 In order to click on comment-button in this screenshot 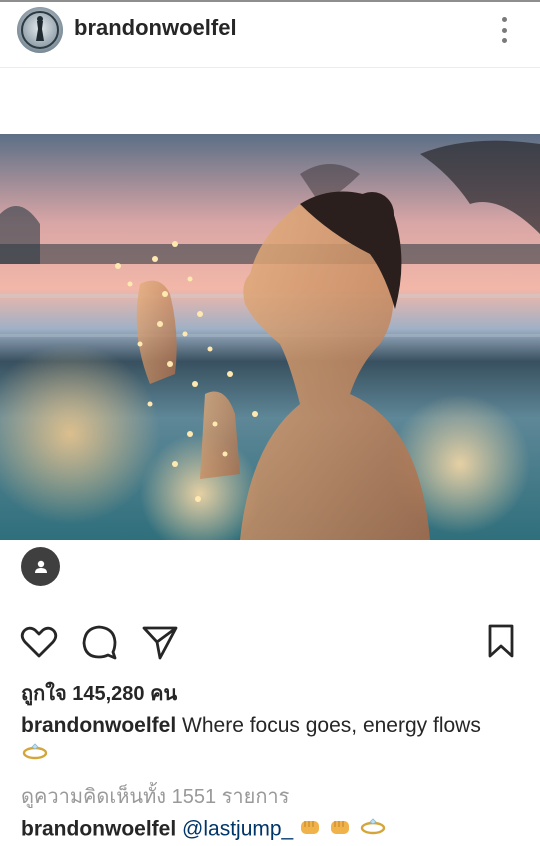, I will do `click(100, 642)`.